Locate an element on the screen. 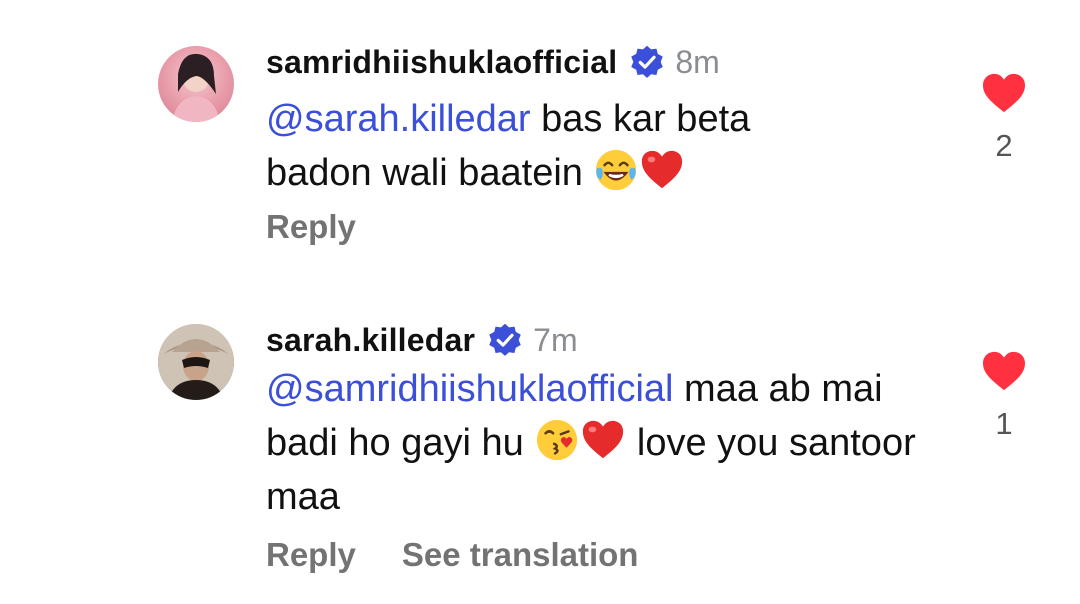 This screenshot has width=1080, height=604. comment-actions: Reply is located at coordinates (311, 227).